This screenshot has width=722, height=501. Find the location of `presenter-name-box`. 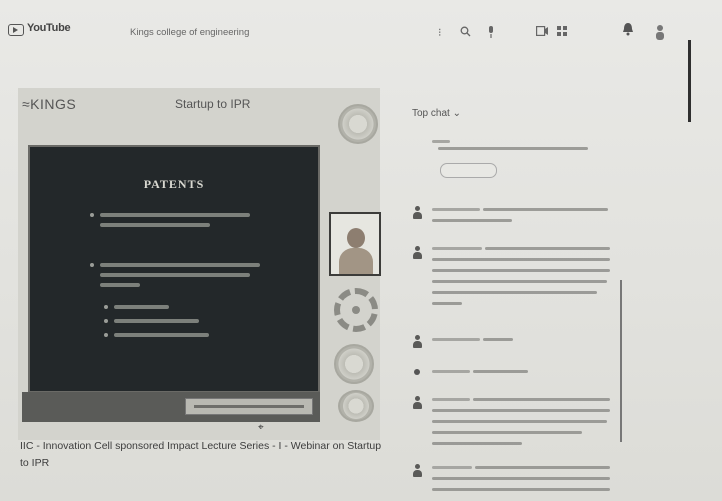

presenter-name-box is located at coordinates (249, 406).